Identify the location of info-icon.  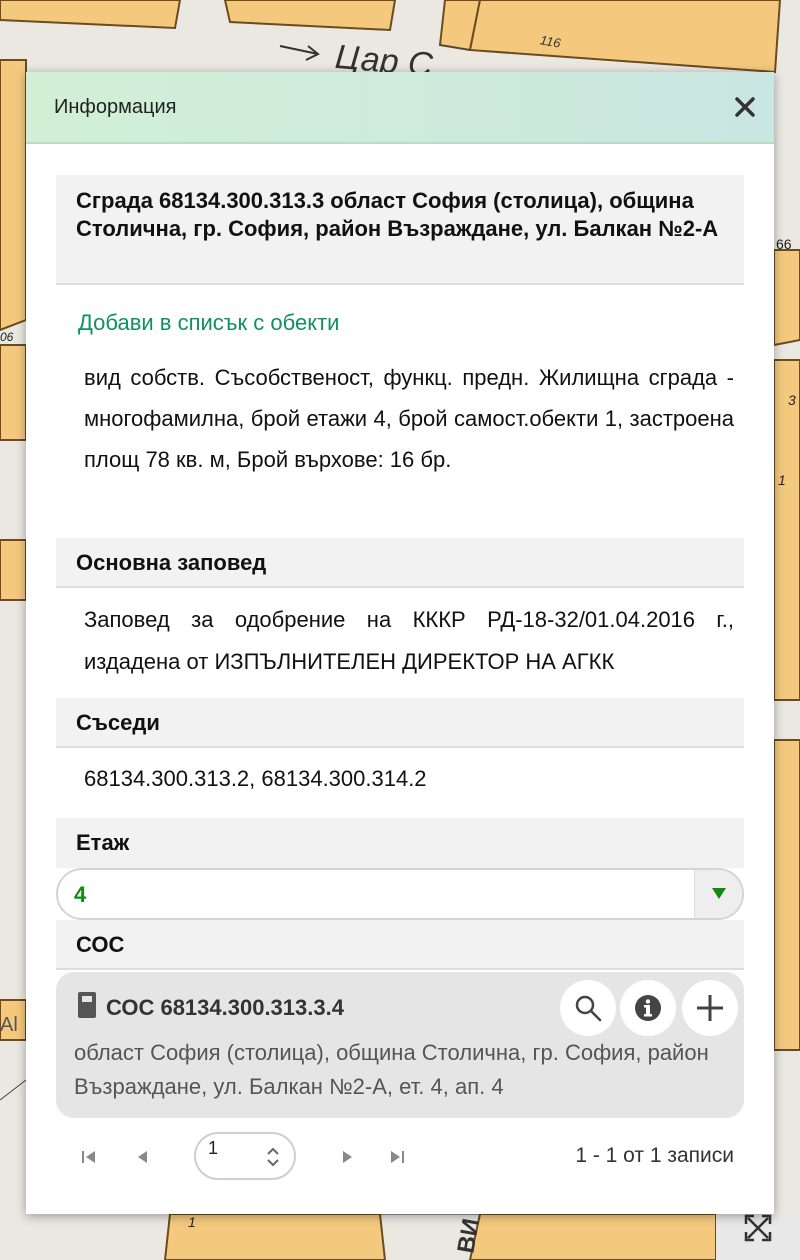
(648, 1008).